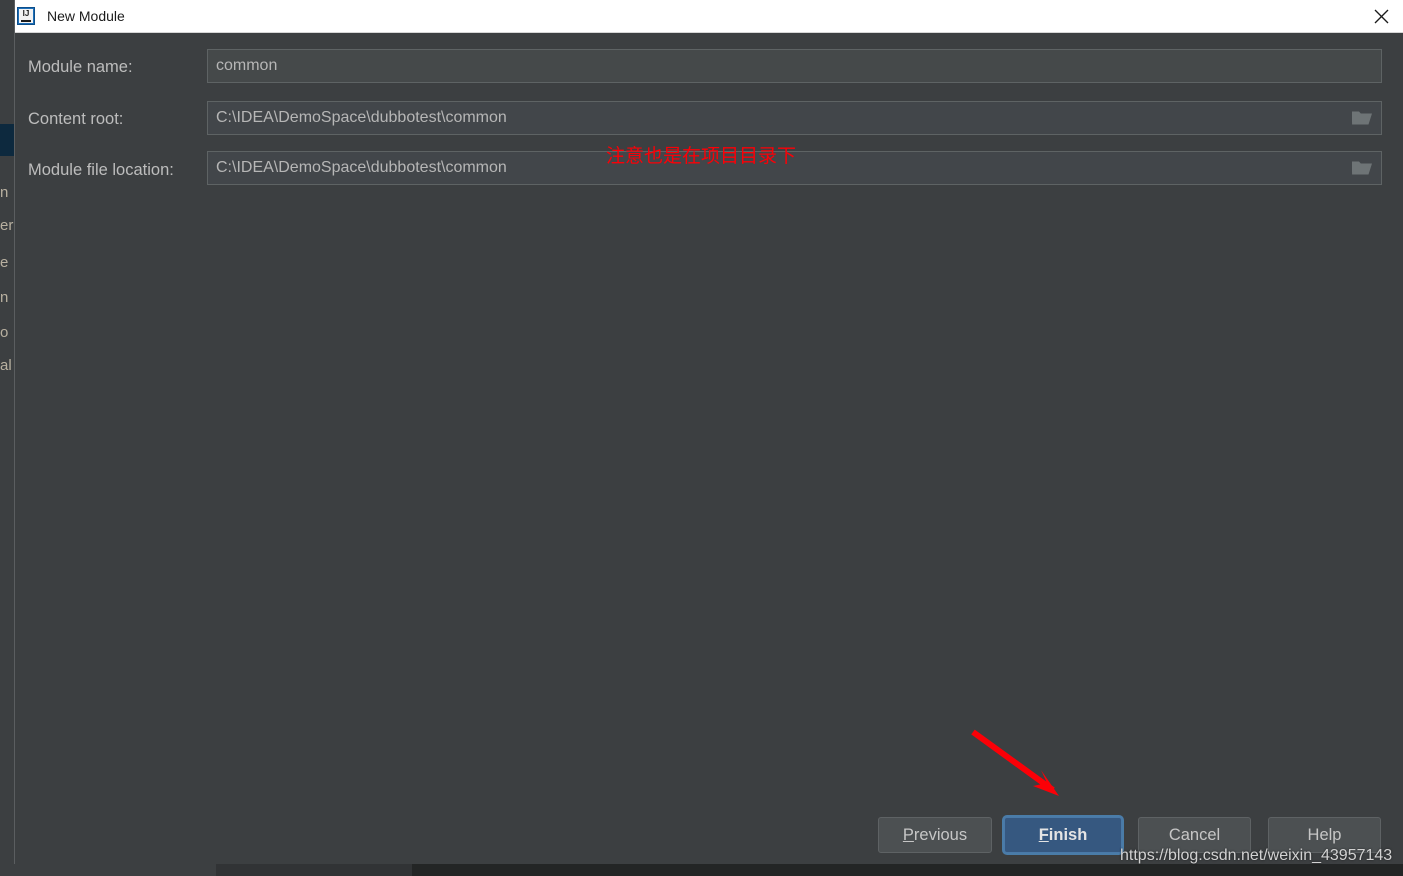 The image size is (1403, 876). What do you see at coordinates (4, 262) in the screenshot?
I see `background-text-fragment: e` at bounding box center [4, 262].